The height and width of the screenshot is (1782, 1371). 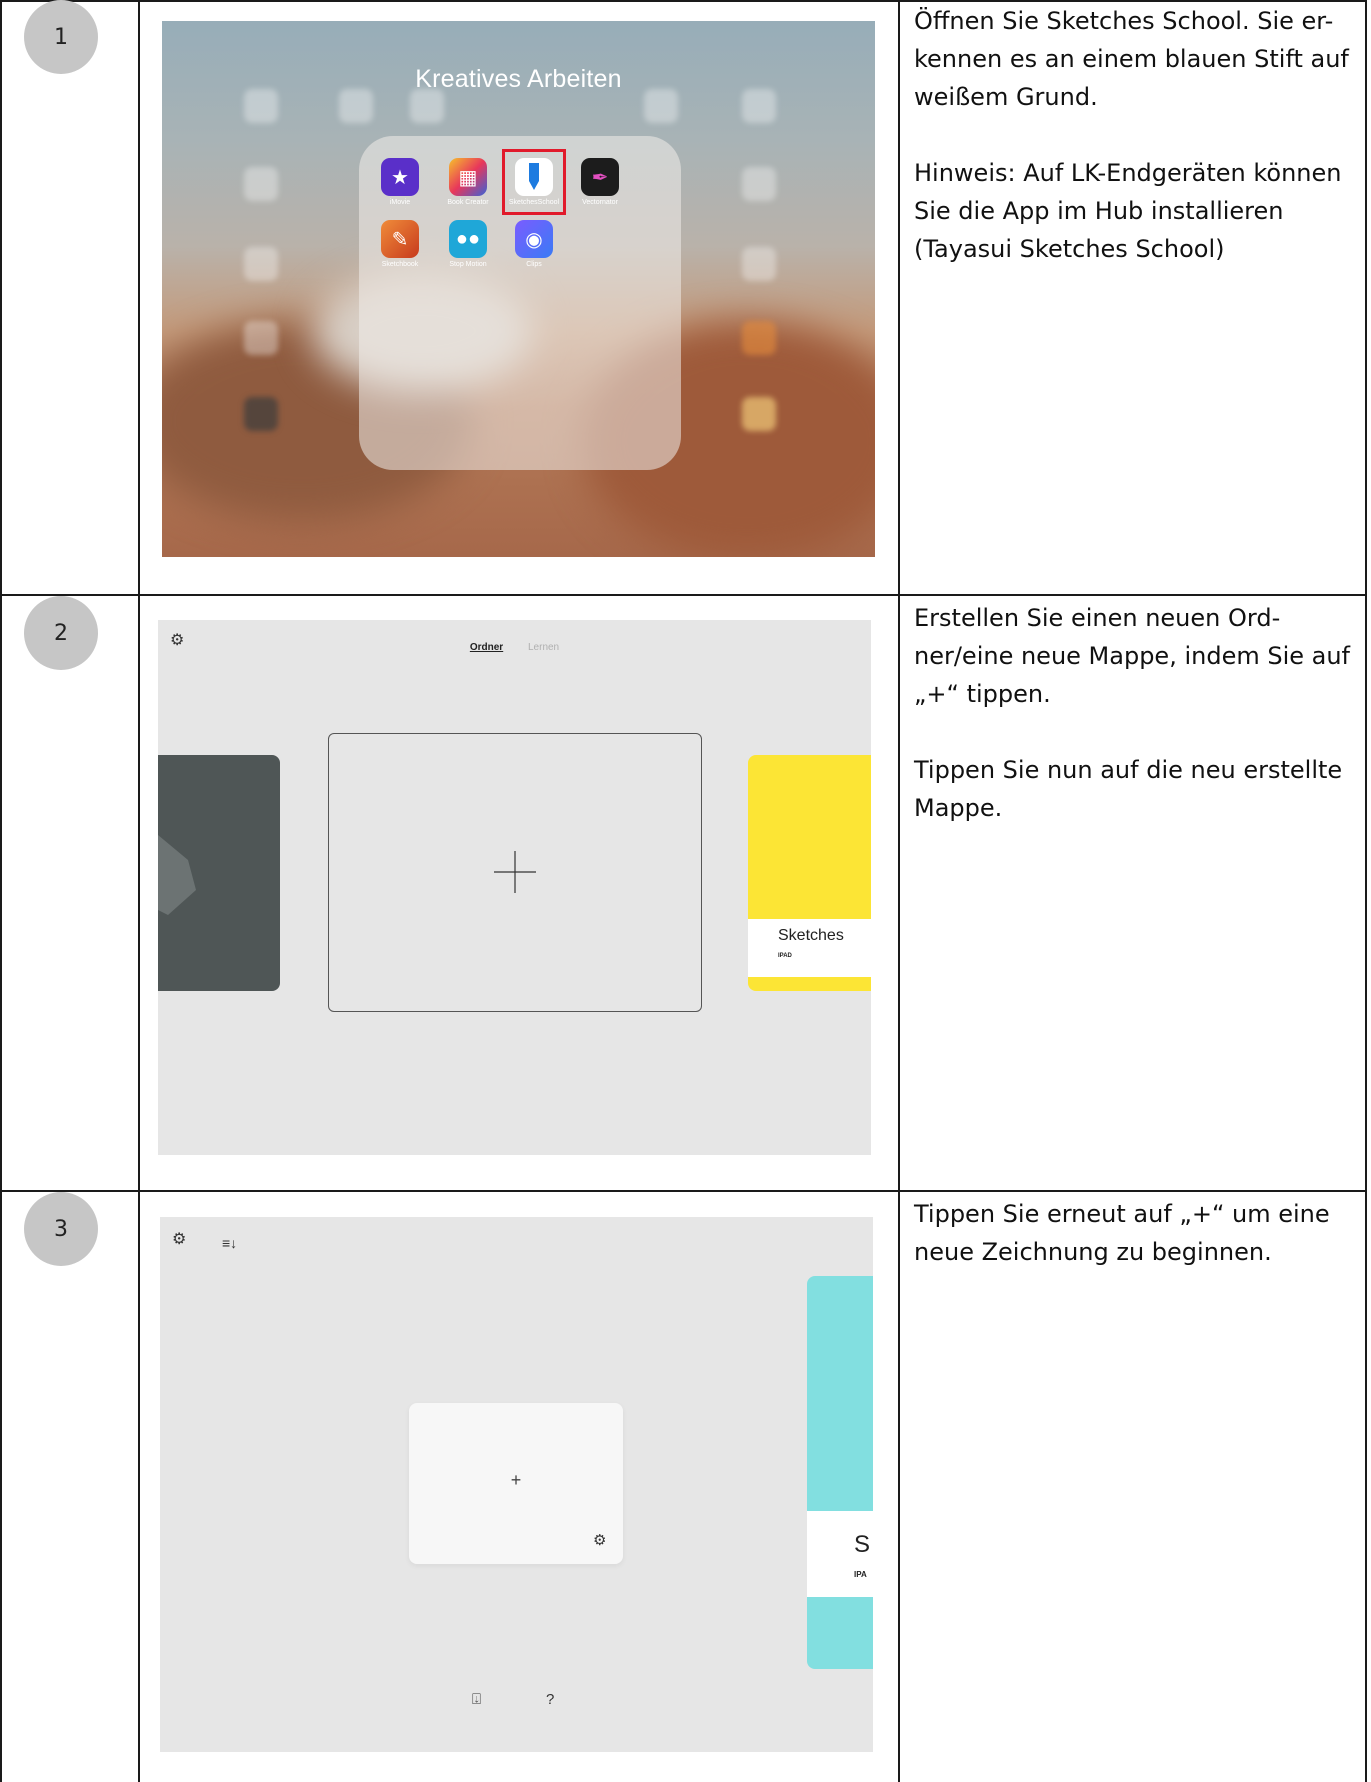 I want to click on folder-card: S IPA, so click(x=840, y=1472).